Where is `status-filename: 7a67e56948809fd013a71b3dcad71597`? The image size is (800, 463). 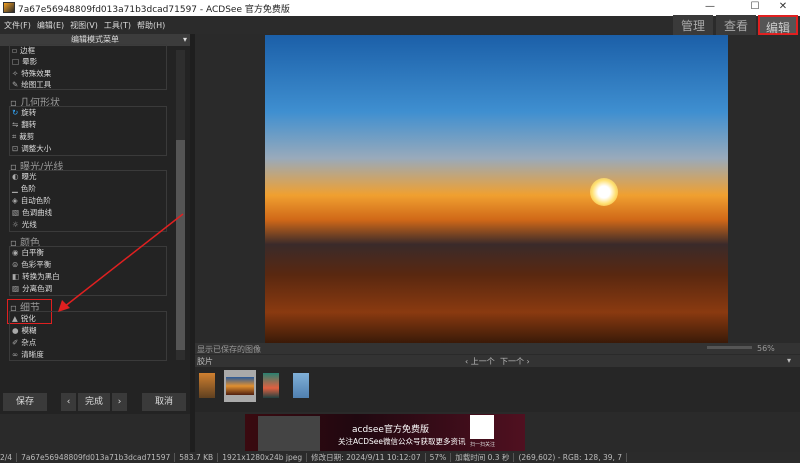
status-filename: 7a67e56948809fd013a71b3dcad71597 is located at coordinates (98, 457).